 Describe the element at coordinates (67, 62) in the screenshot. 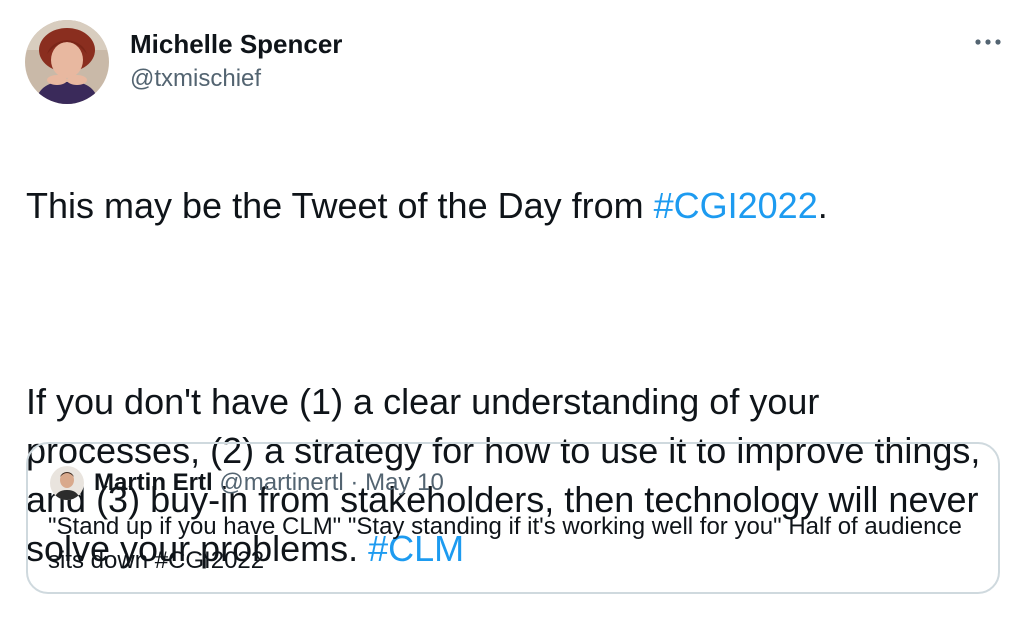

I see `author-avatar` at that location.